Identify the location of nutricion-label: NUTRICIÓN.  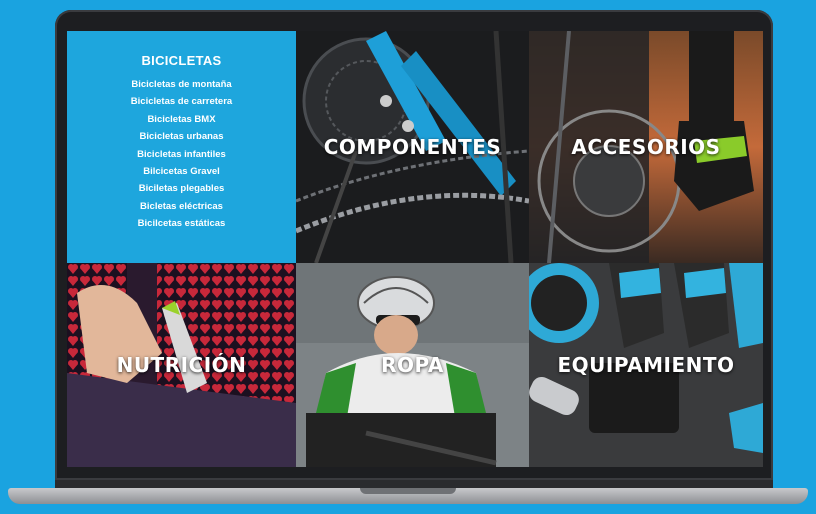
(181, 365).